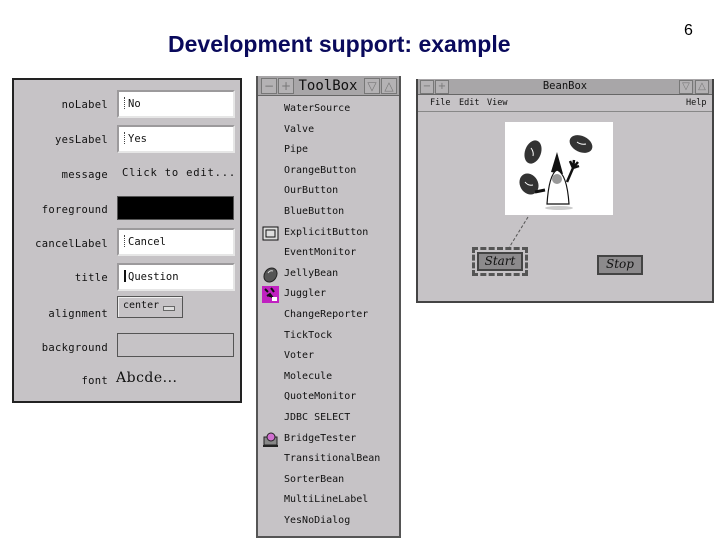 This screenshot has height=540, width=720. I want to click on prop-label: font, so click(94, 381).